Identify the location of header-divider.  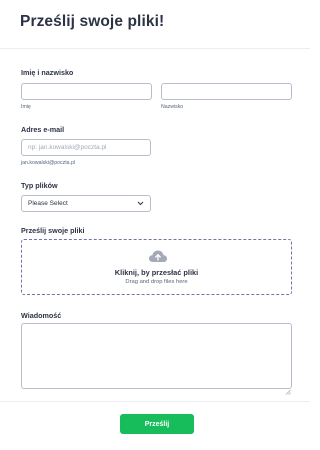
(155, 48).